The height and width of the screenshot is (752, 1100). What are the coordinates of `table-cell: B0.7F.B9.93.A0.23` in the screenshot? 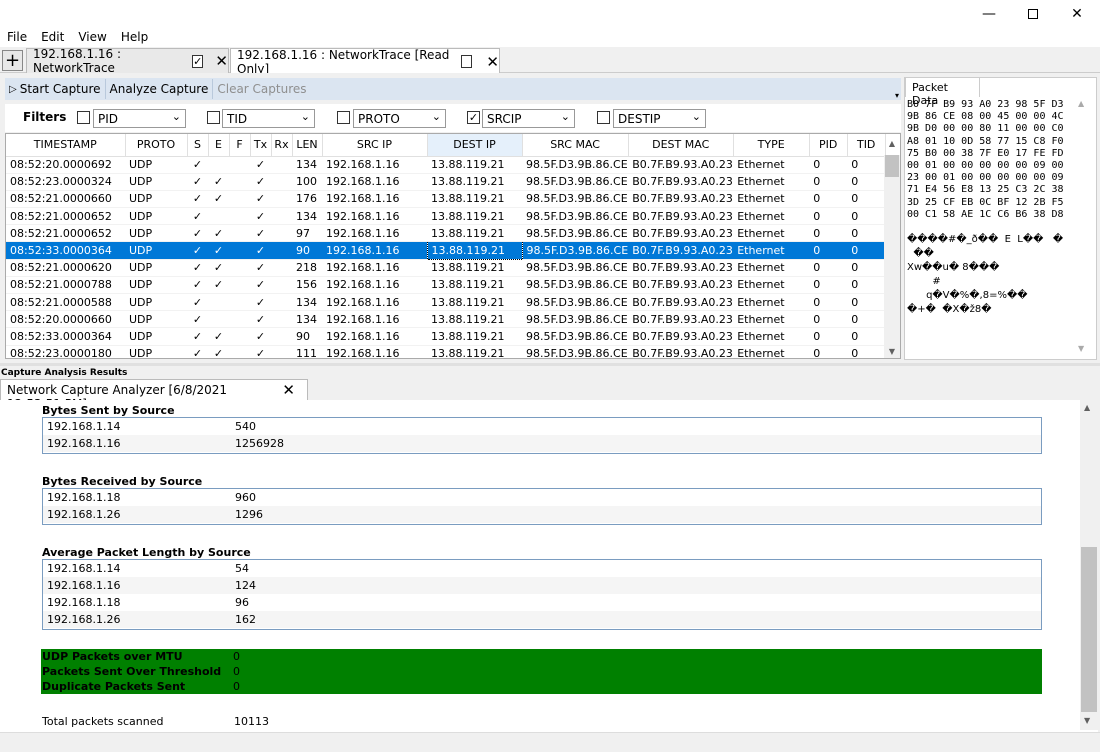 It's located at (681, 199).